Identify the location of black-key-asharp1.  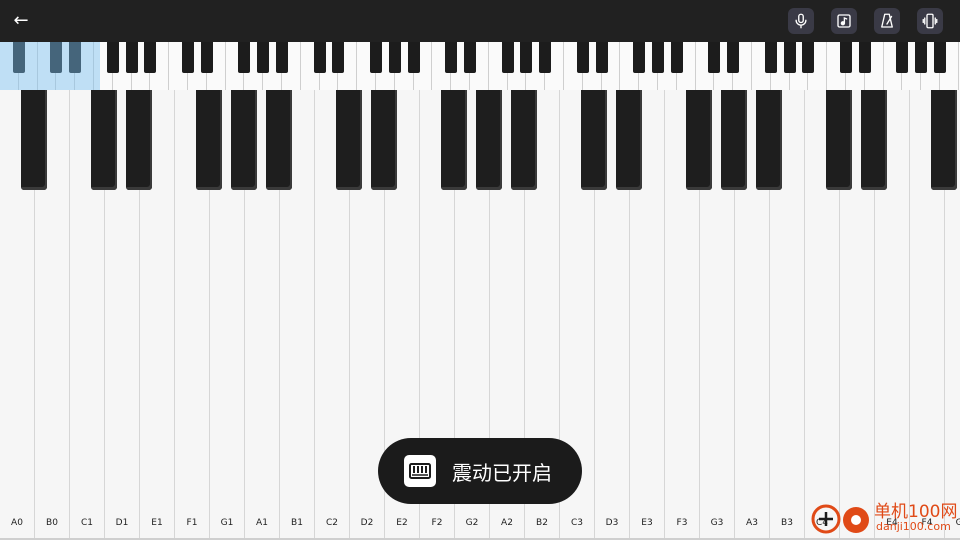
(279, 140).